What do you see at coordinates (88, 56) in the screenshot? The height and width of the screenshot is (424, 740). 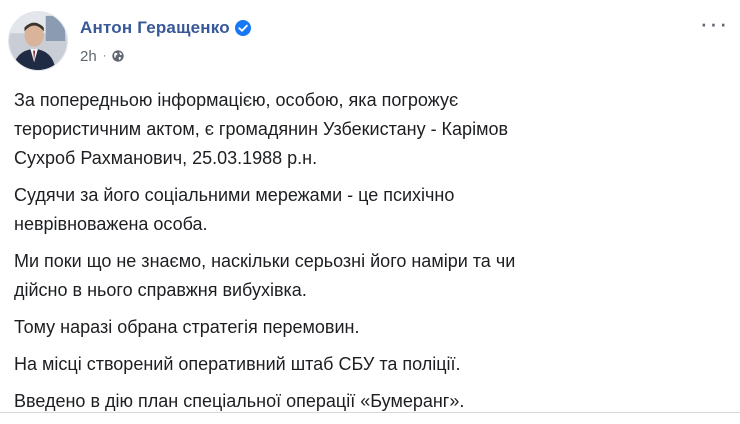 I see `post-timestamp-link: 2h` at bounding box center [88, 56].